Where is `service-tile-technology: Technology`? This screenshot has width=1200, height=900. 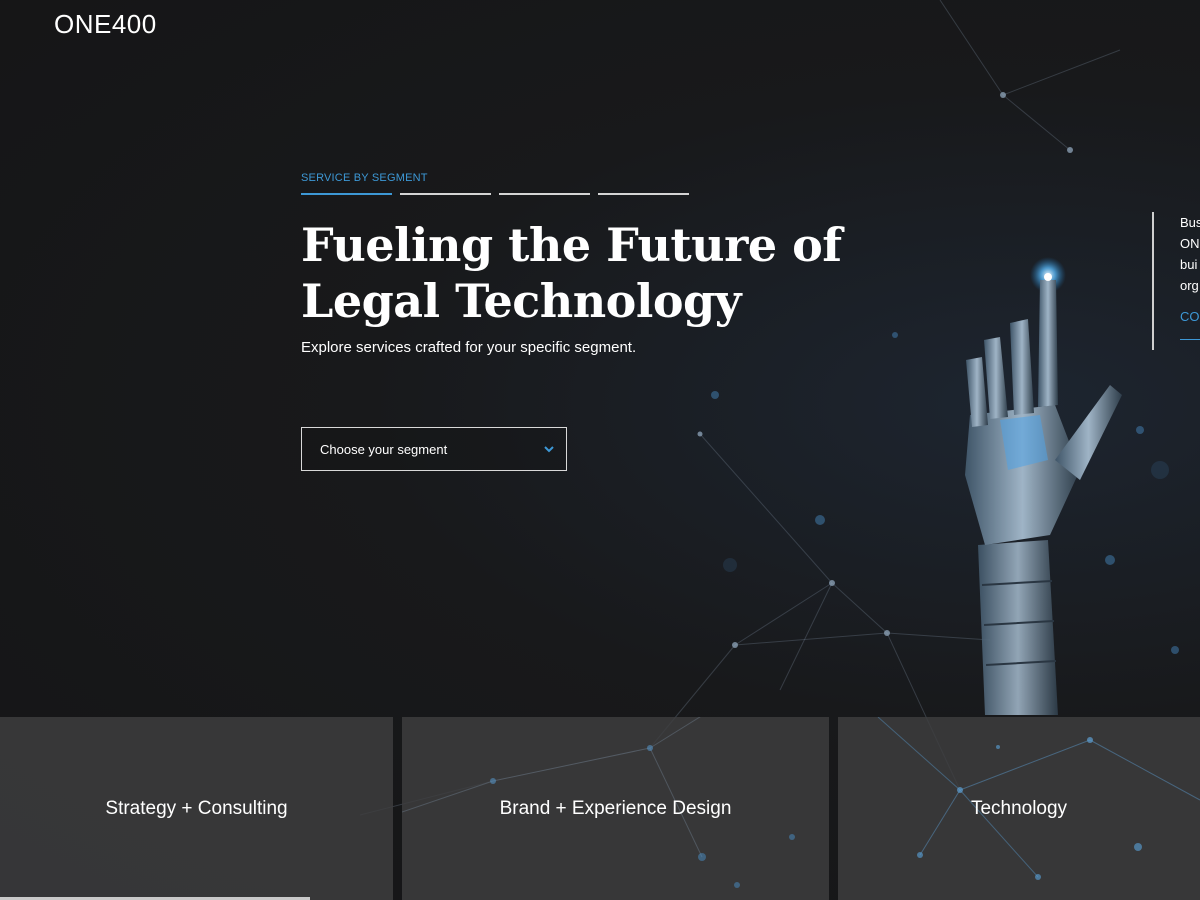
service-tile-technology: Technology is located at coordinates (1019, 808).